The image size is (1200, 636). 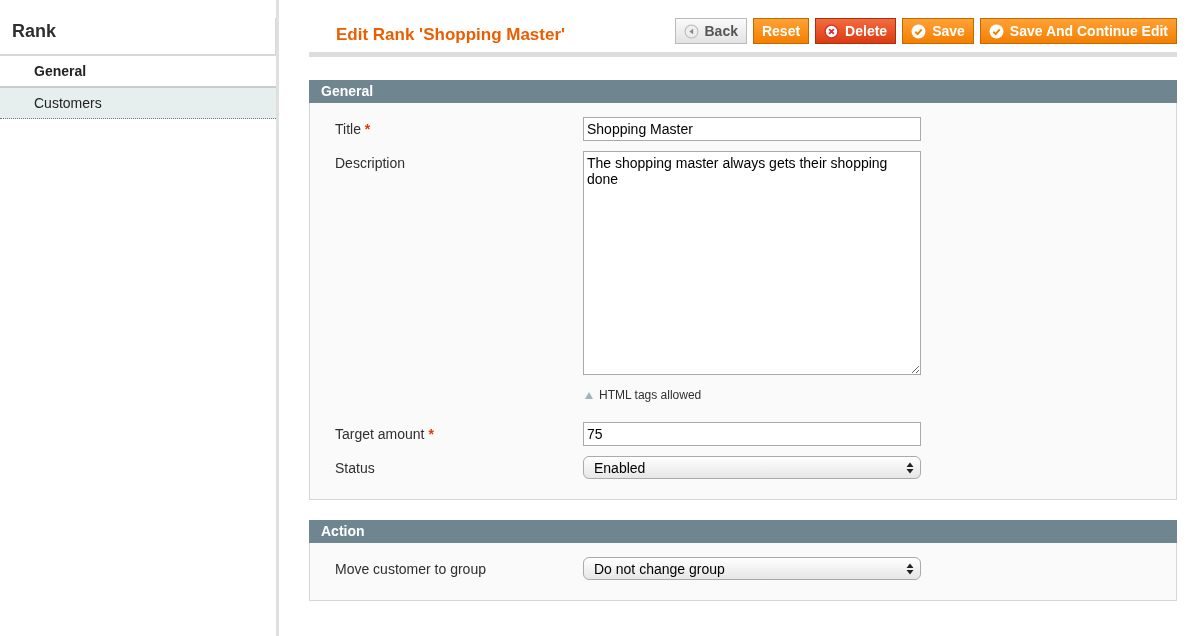 I want to click on field-label: Status, so click(x=355, y=468).